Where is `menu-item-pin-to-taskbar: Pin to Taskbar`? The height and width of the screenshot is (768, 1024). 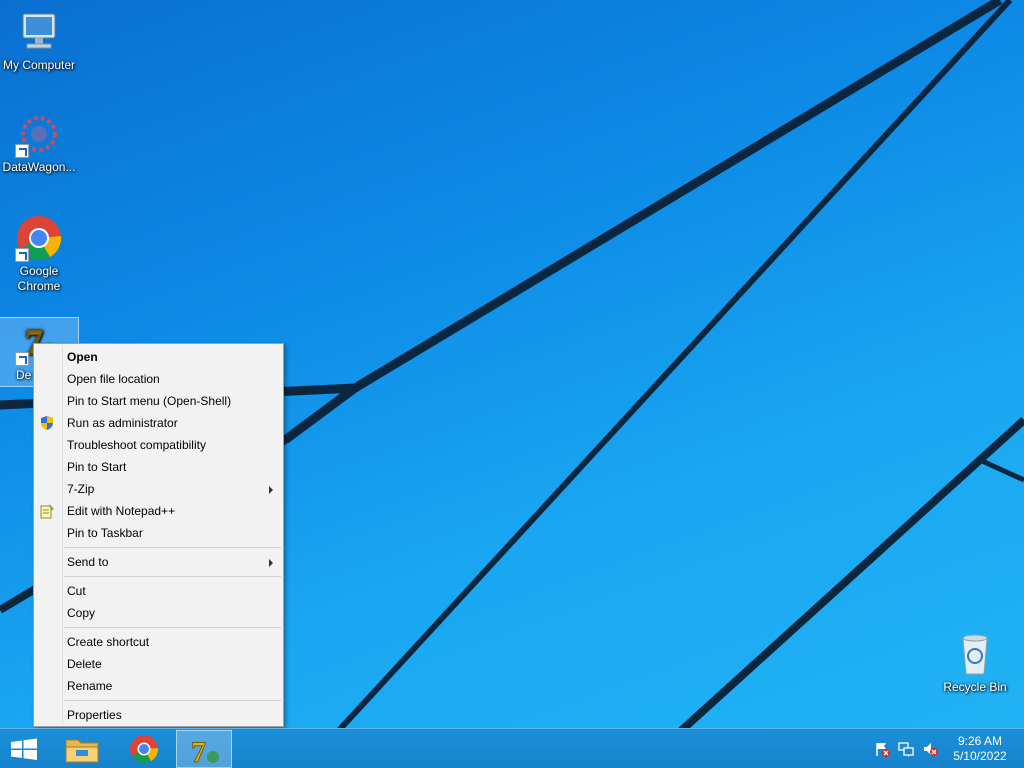
menu-item-pin-to-taskbar: Pin to Taskbar is located at coordinates (158, 533).